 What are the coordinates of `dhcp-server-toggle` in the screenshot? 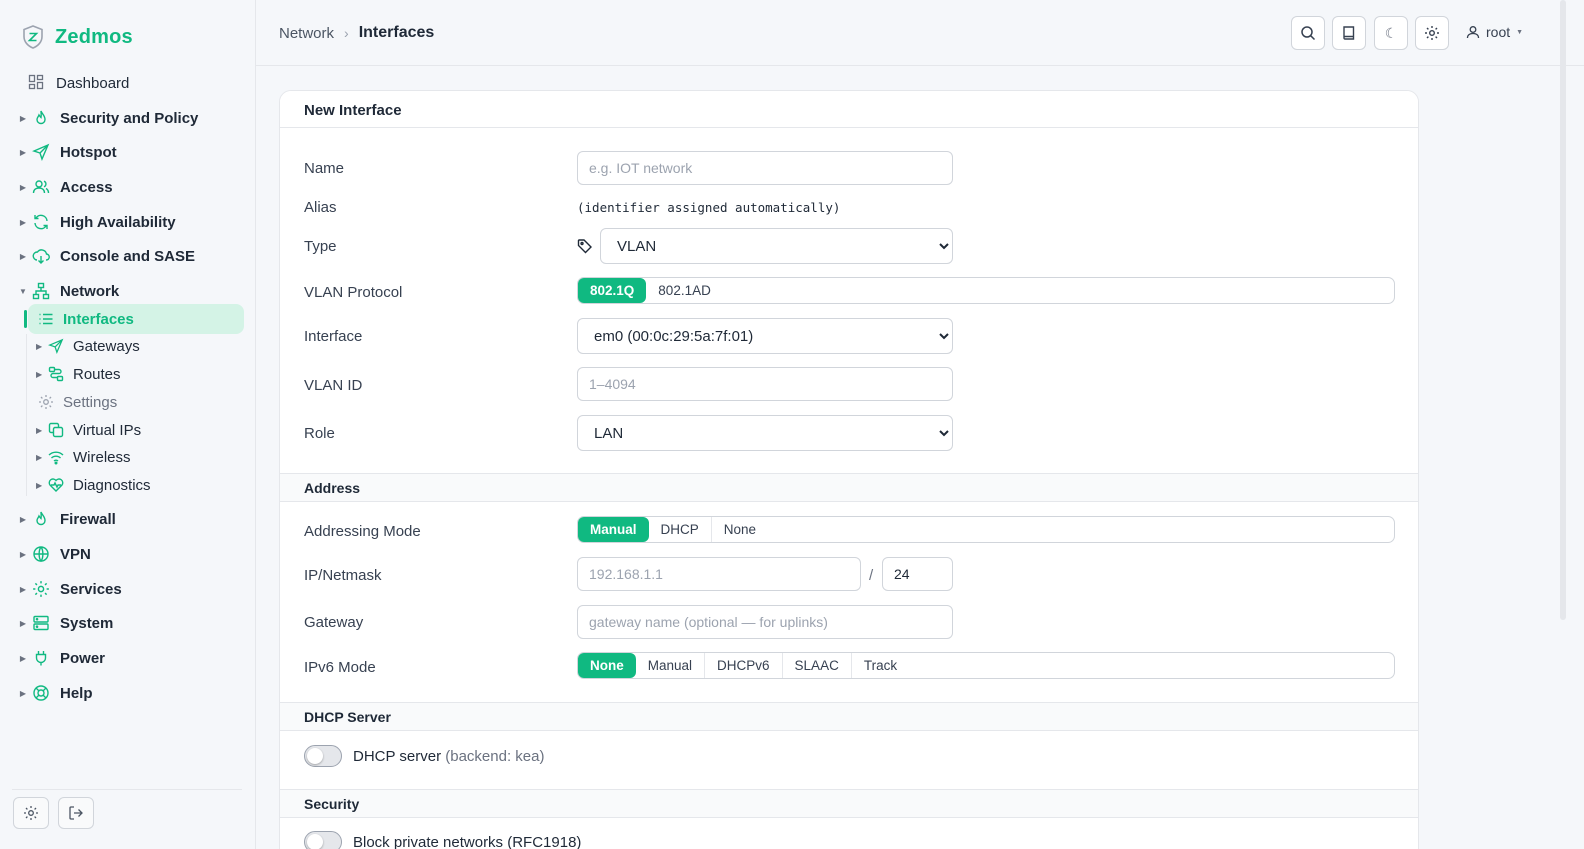 It's located at (323, 756).